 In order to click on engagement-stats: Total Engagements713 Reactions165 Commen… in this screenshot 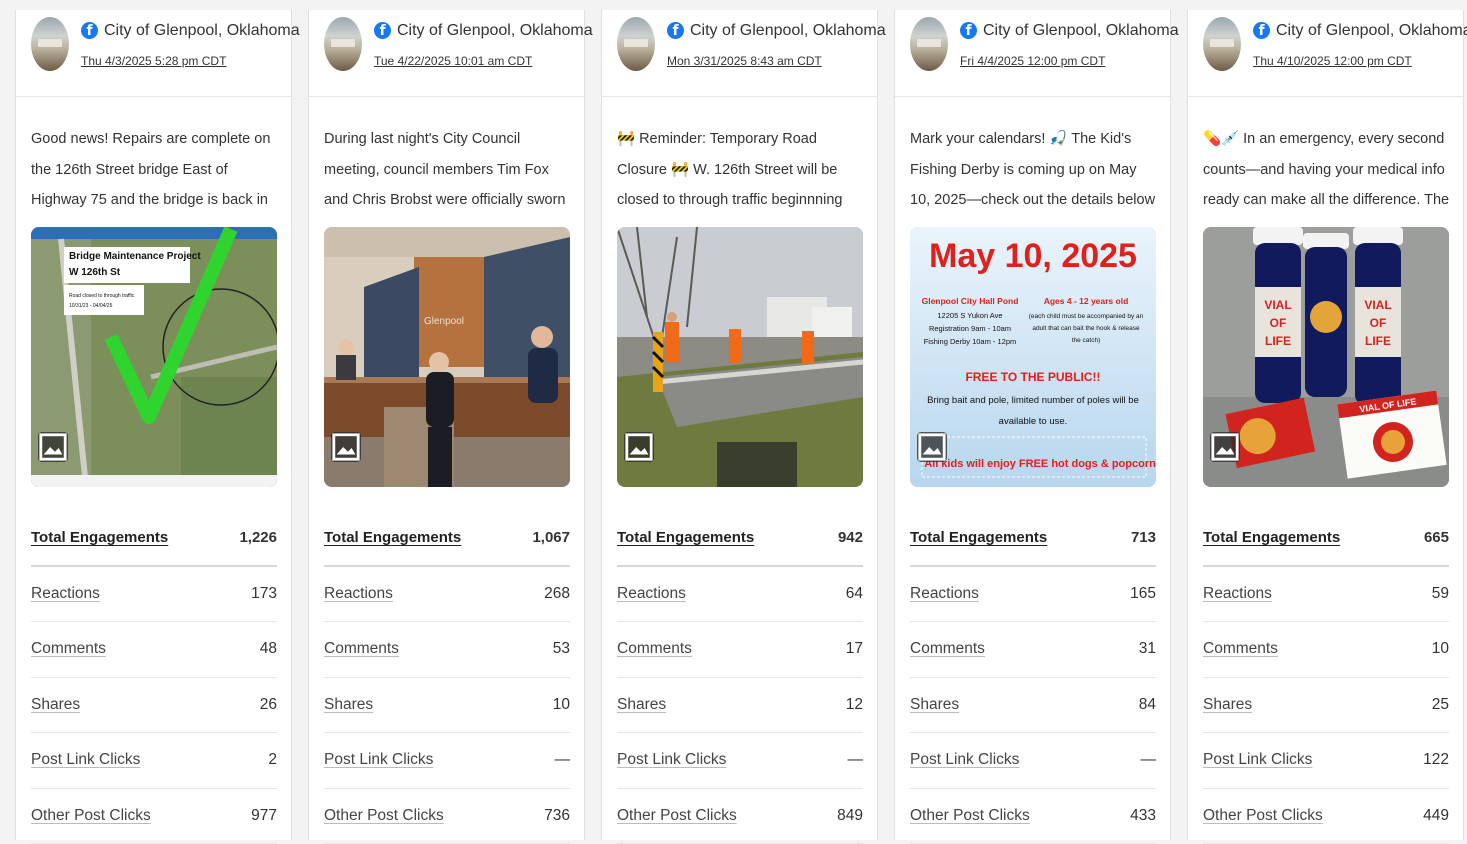, I will do `click(1033, 677)`.